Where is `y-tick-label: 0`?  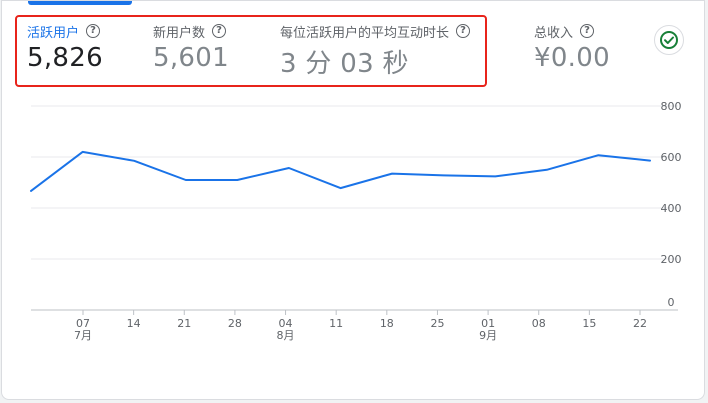
y-tick-label: 0 is located at coordinates (671, 302).